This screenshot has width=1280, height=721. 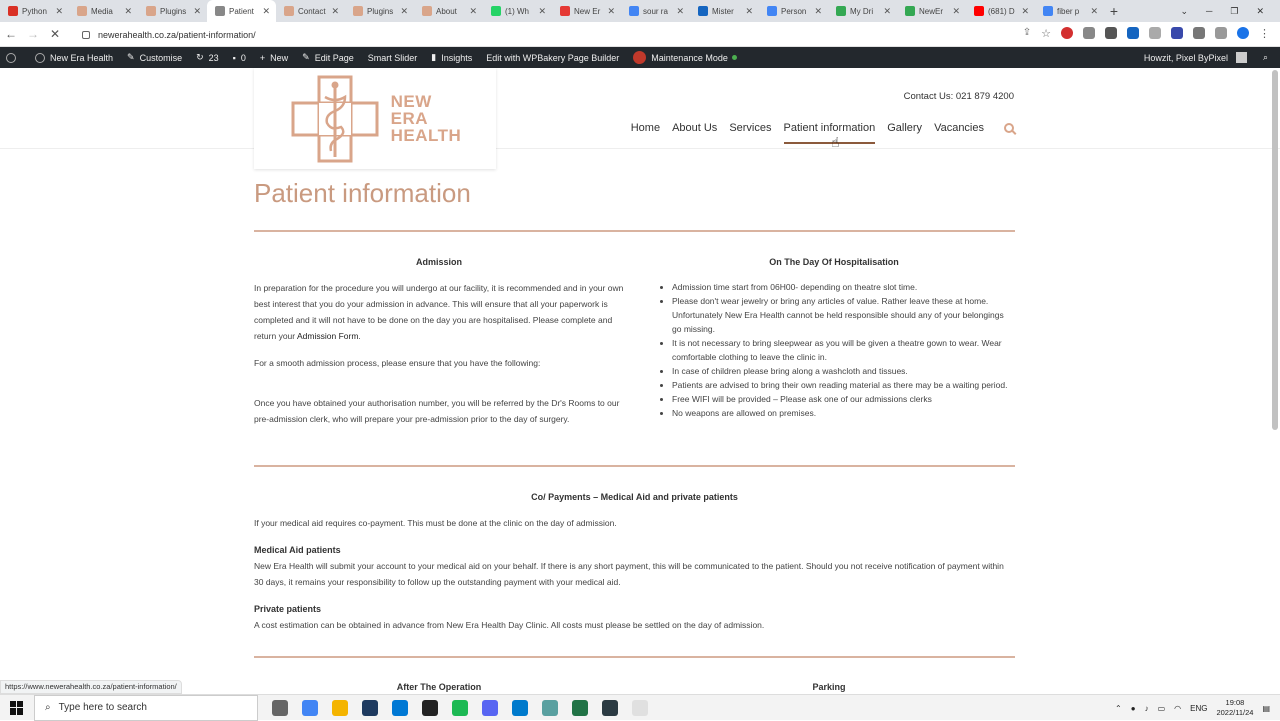 What do you see at coordinates (1000, 11) in the screenshot?
I see `browser-tab: (681) D✕` at bounding box center [1000, 11].